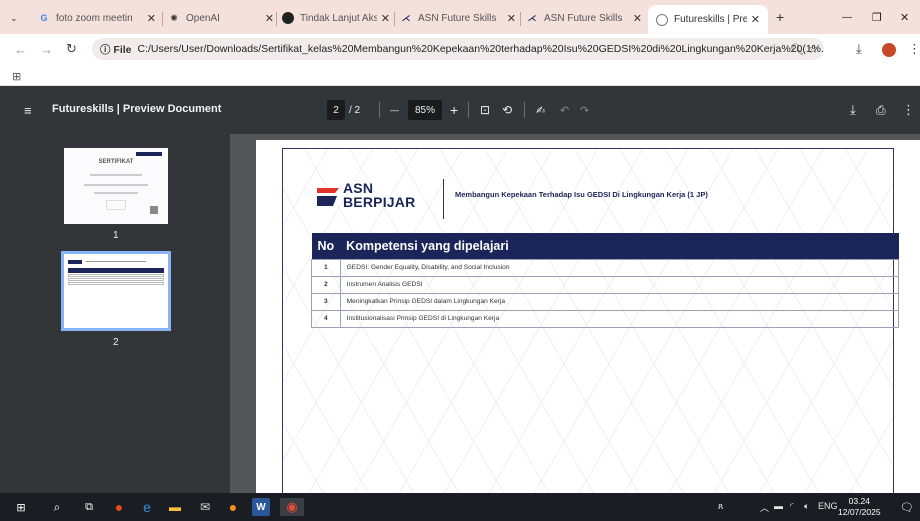  I want to click on asn-berpijar-logo: ASN BERPIJAR, so click(366, 195).